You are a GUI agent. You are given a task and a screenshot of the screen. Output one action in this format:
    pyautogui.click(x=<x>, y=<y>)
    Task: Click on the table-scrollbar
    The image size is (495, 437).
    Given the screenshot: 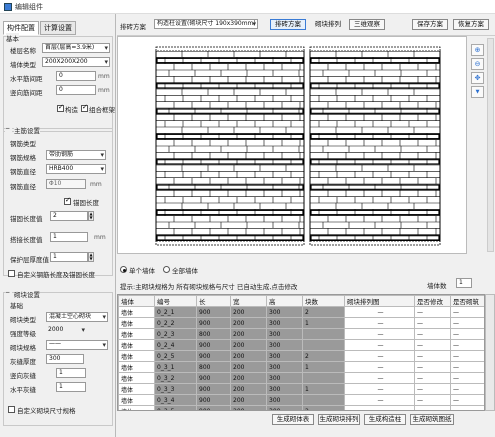 What is the action you would take?
    pyautogui.click(x=490, y=352)
    